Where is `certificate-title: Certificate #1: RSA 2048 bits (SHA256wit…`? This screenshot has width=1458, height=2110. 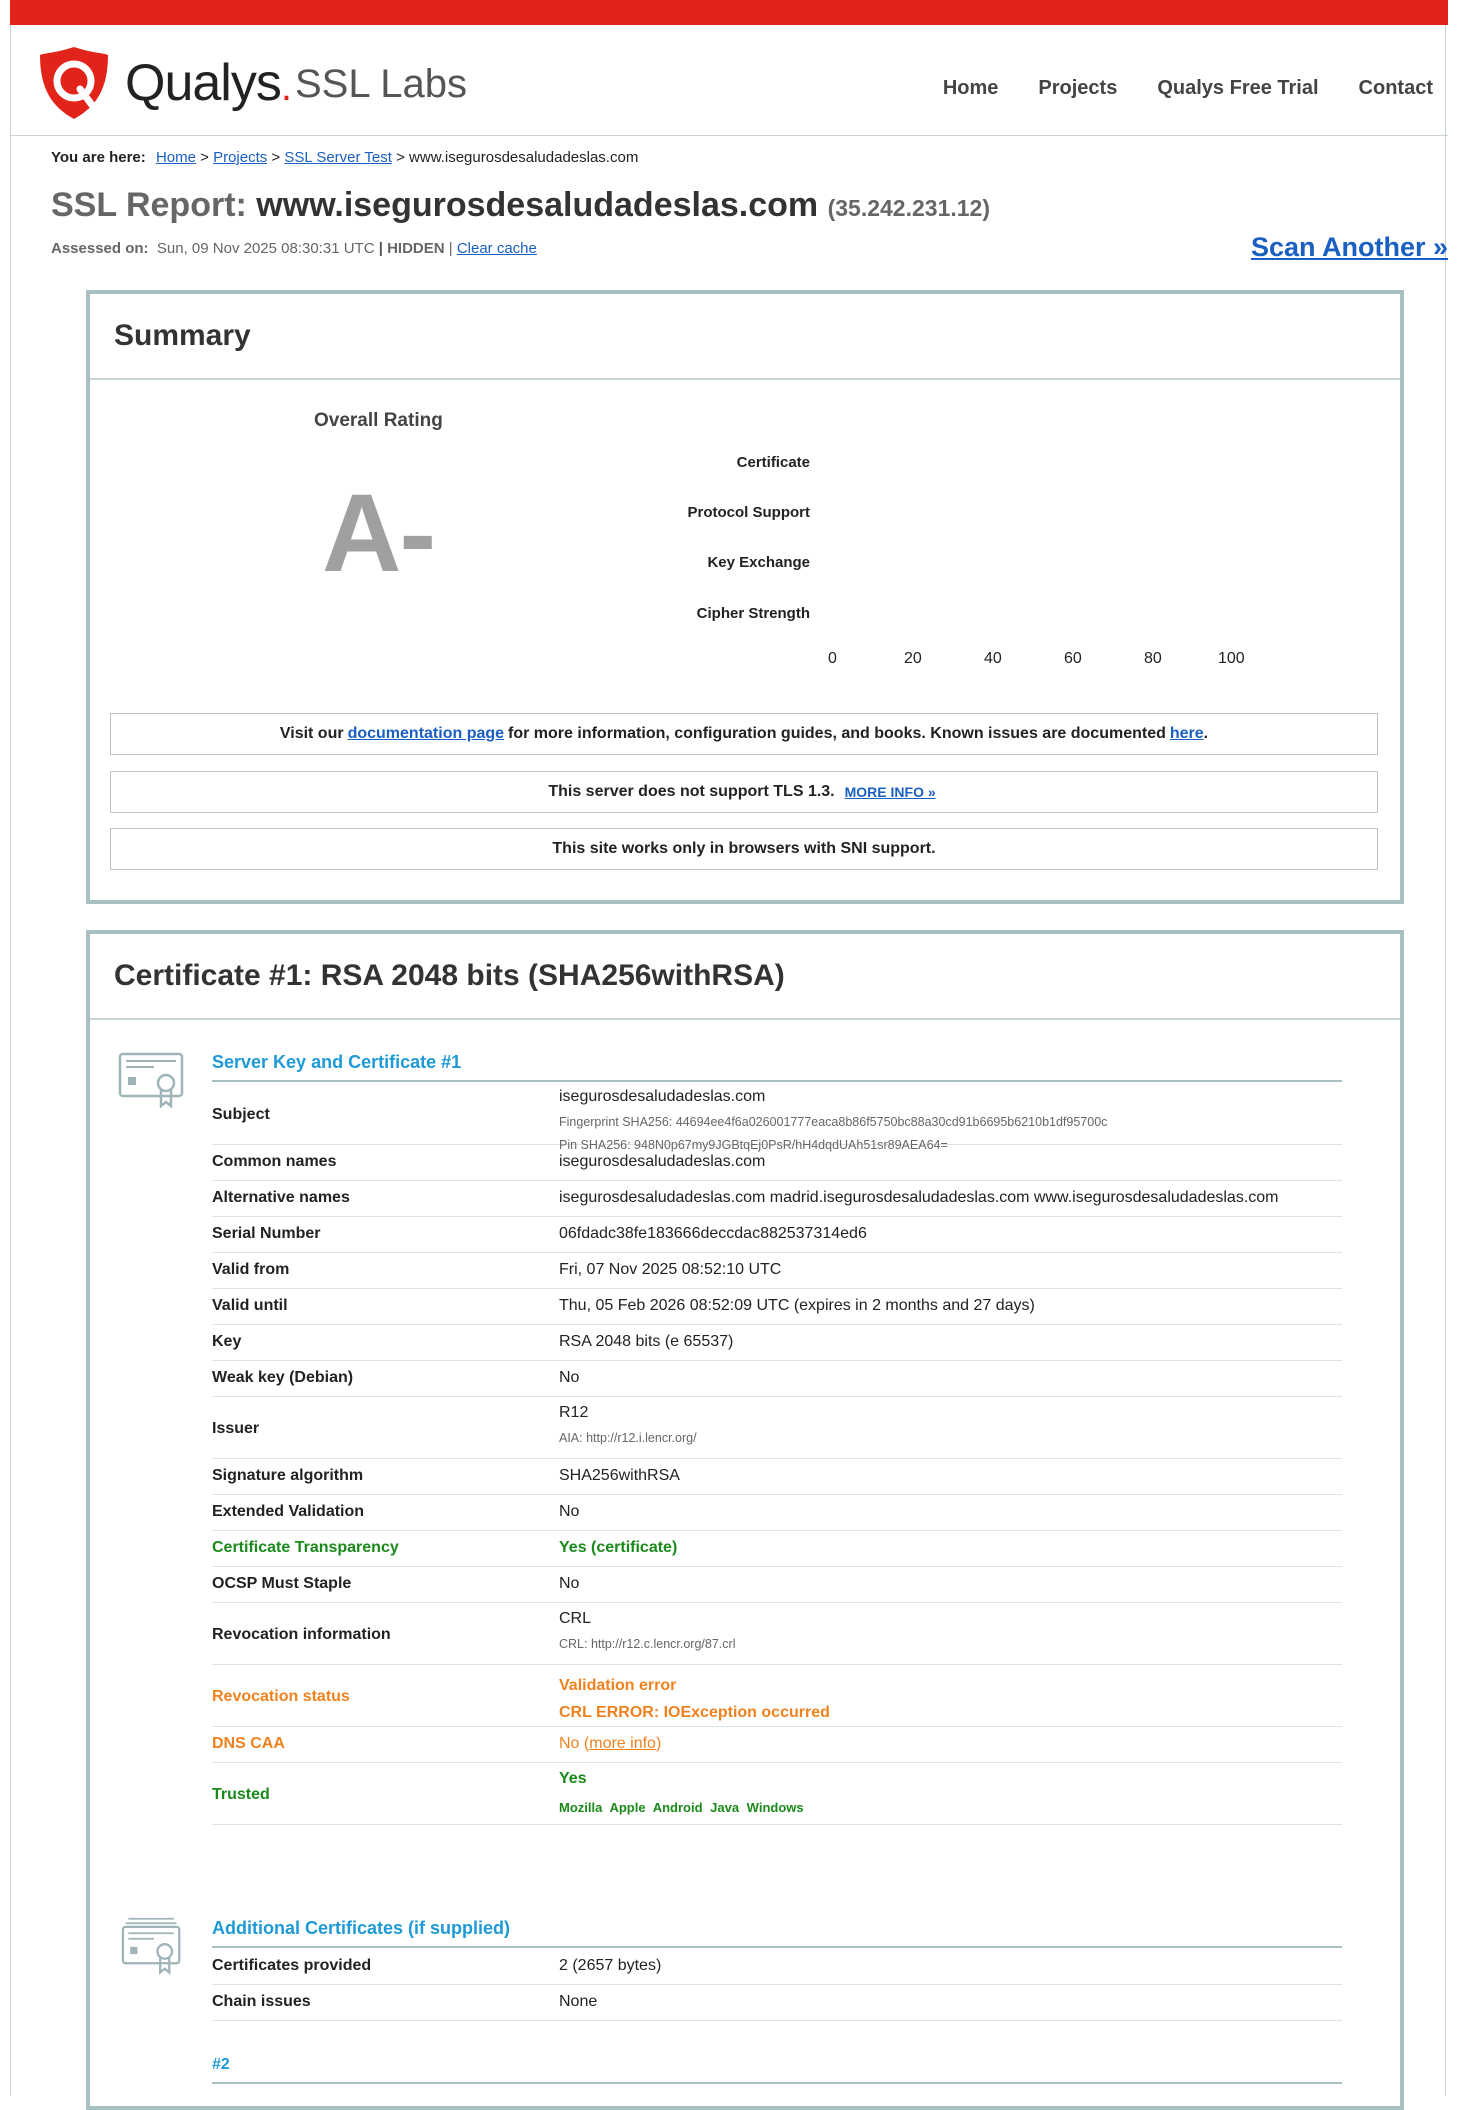 certificate-title: Certificate #1: RSA 2048 bits (SHA256wit… is located at coordinates (745, 977).